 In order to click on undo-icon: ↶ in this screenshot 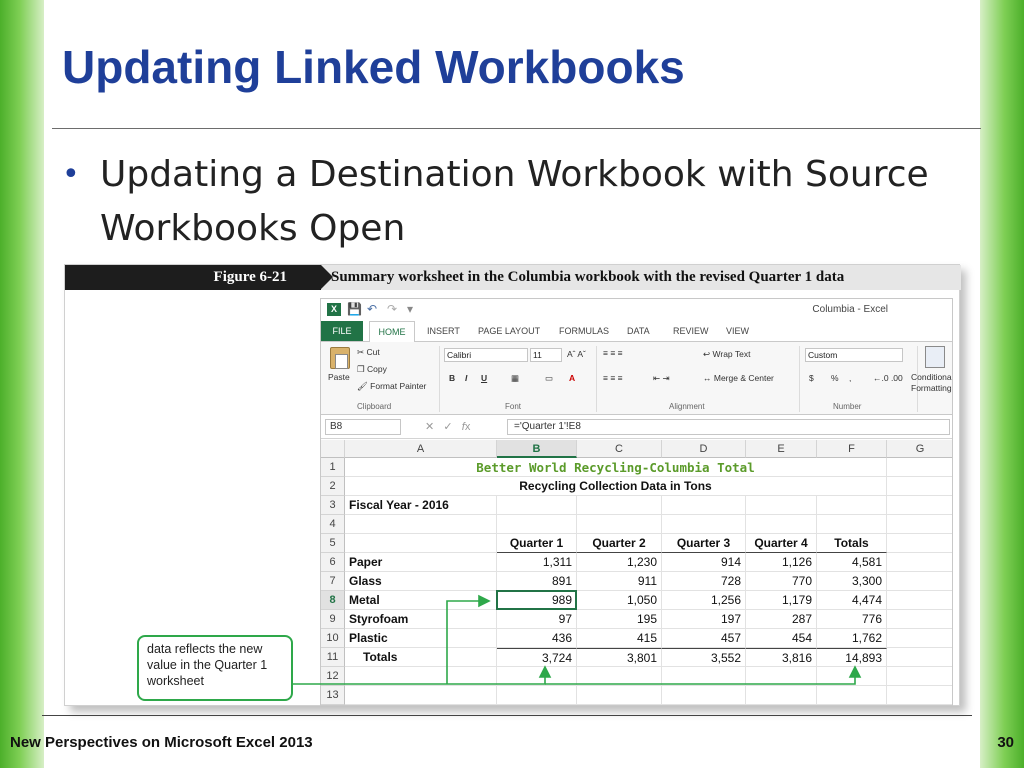, I will do `click(372, 309)`.